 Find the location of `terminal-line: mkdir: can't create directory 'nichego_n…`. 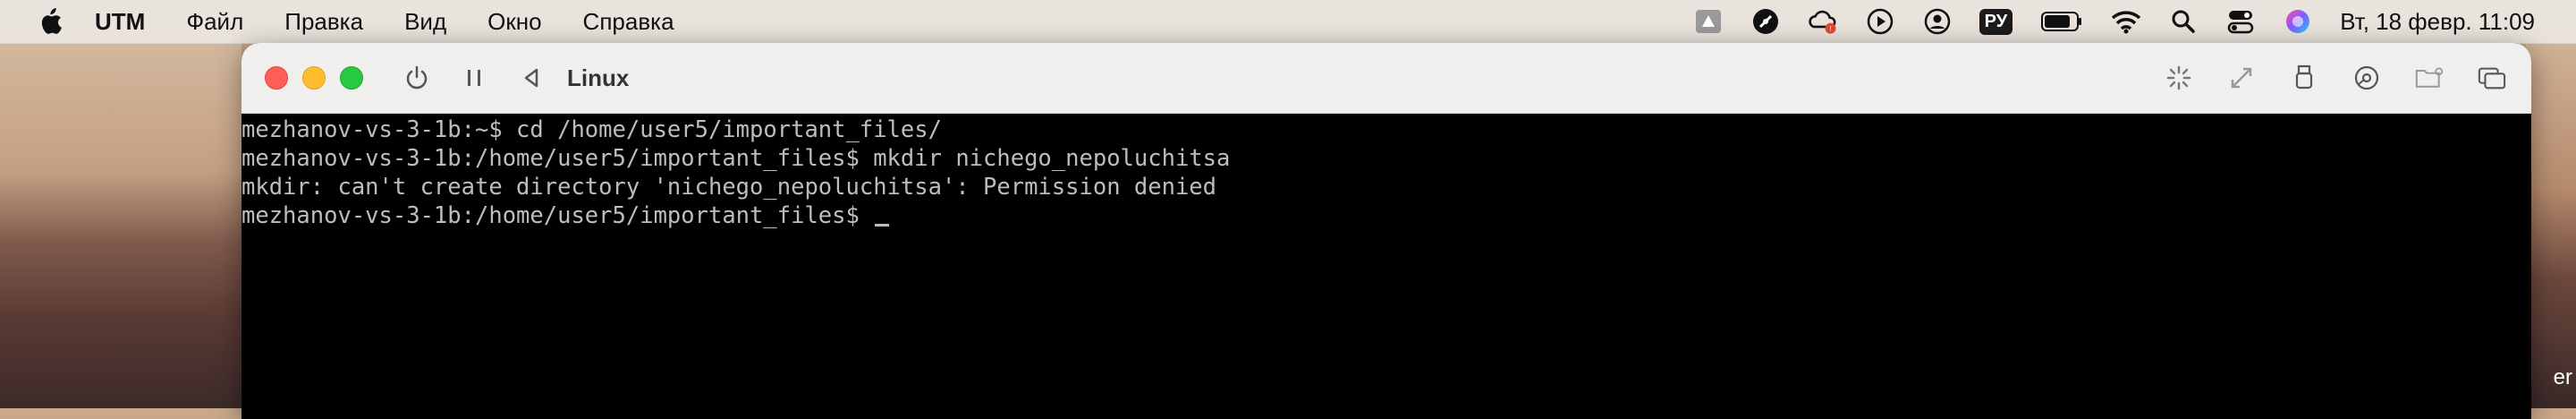

terminal-line: mkdir: can't create directory 'nichego_n… is located at coordinates (729, 188).